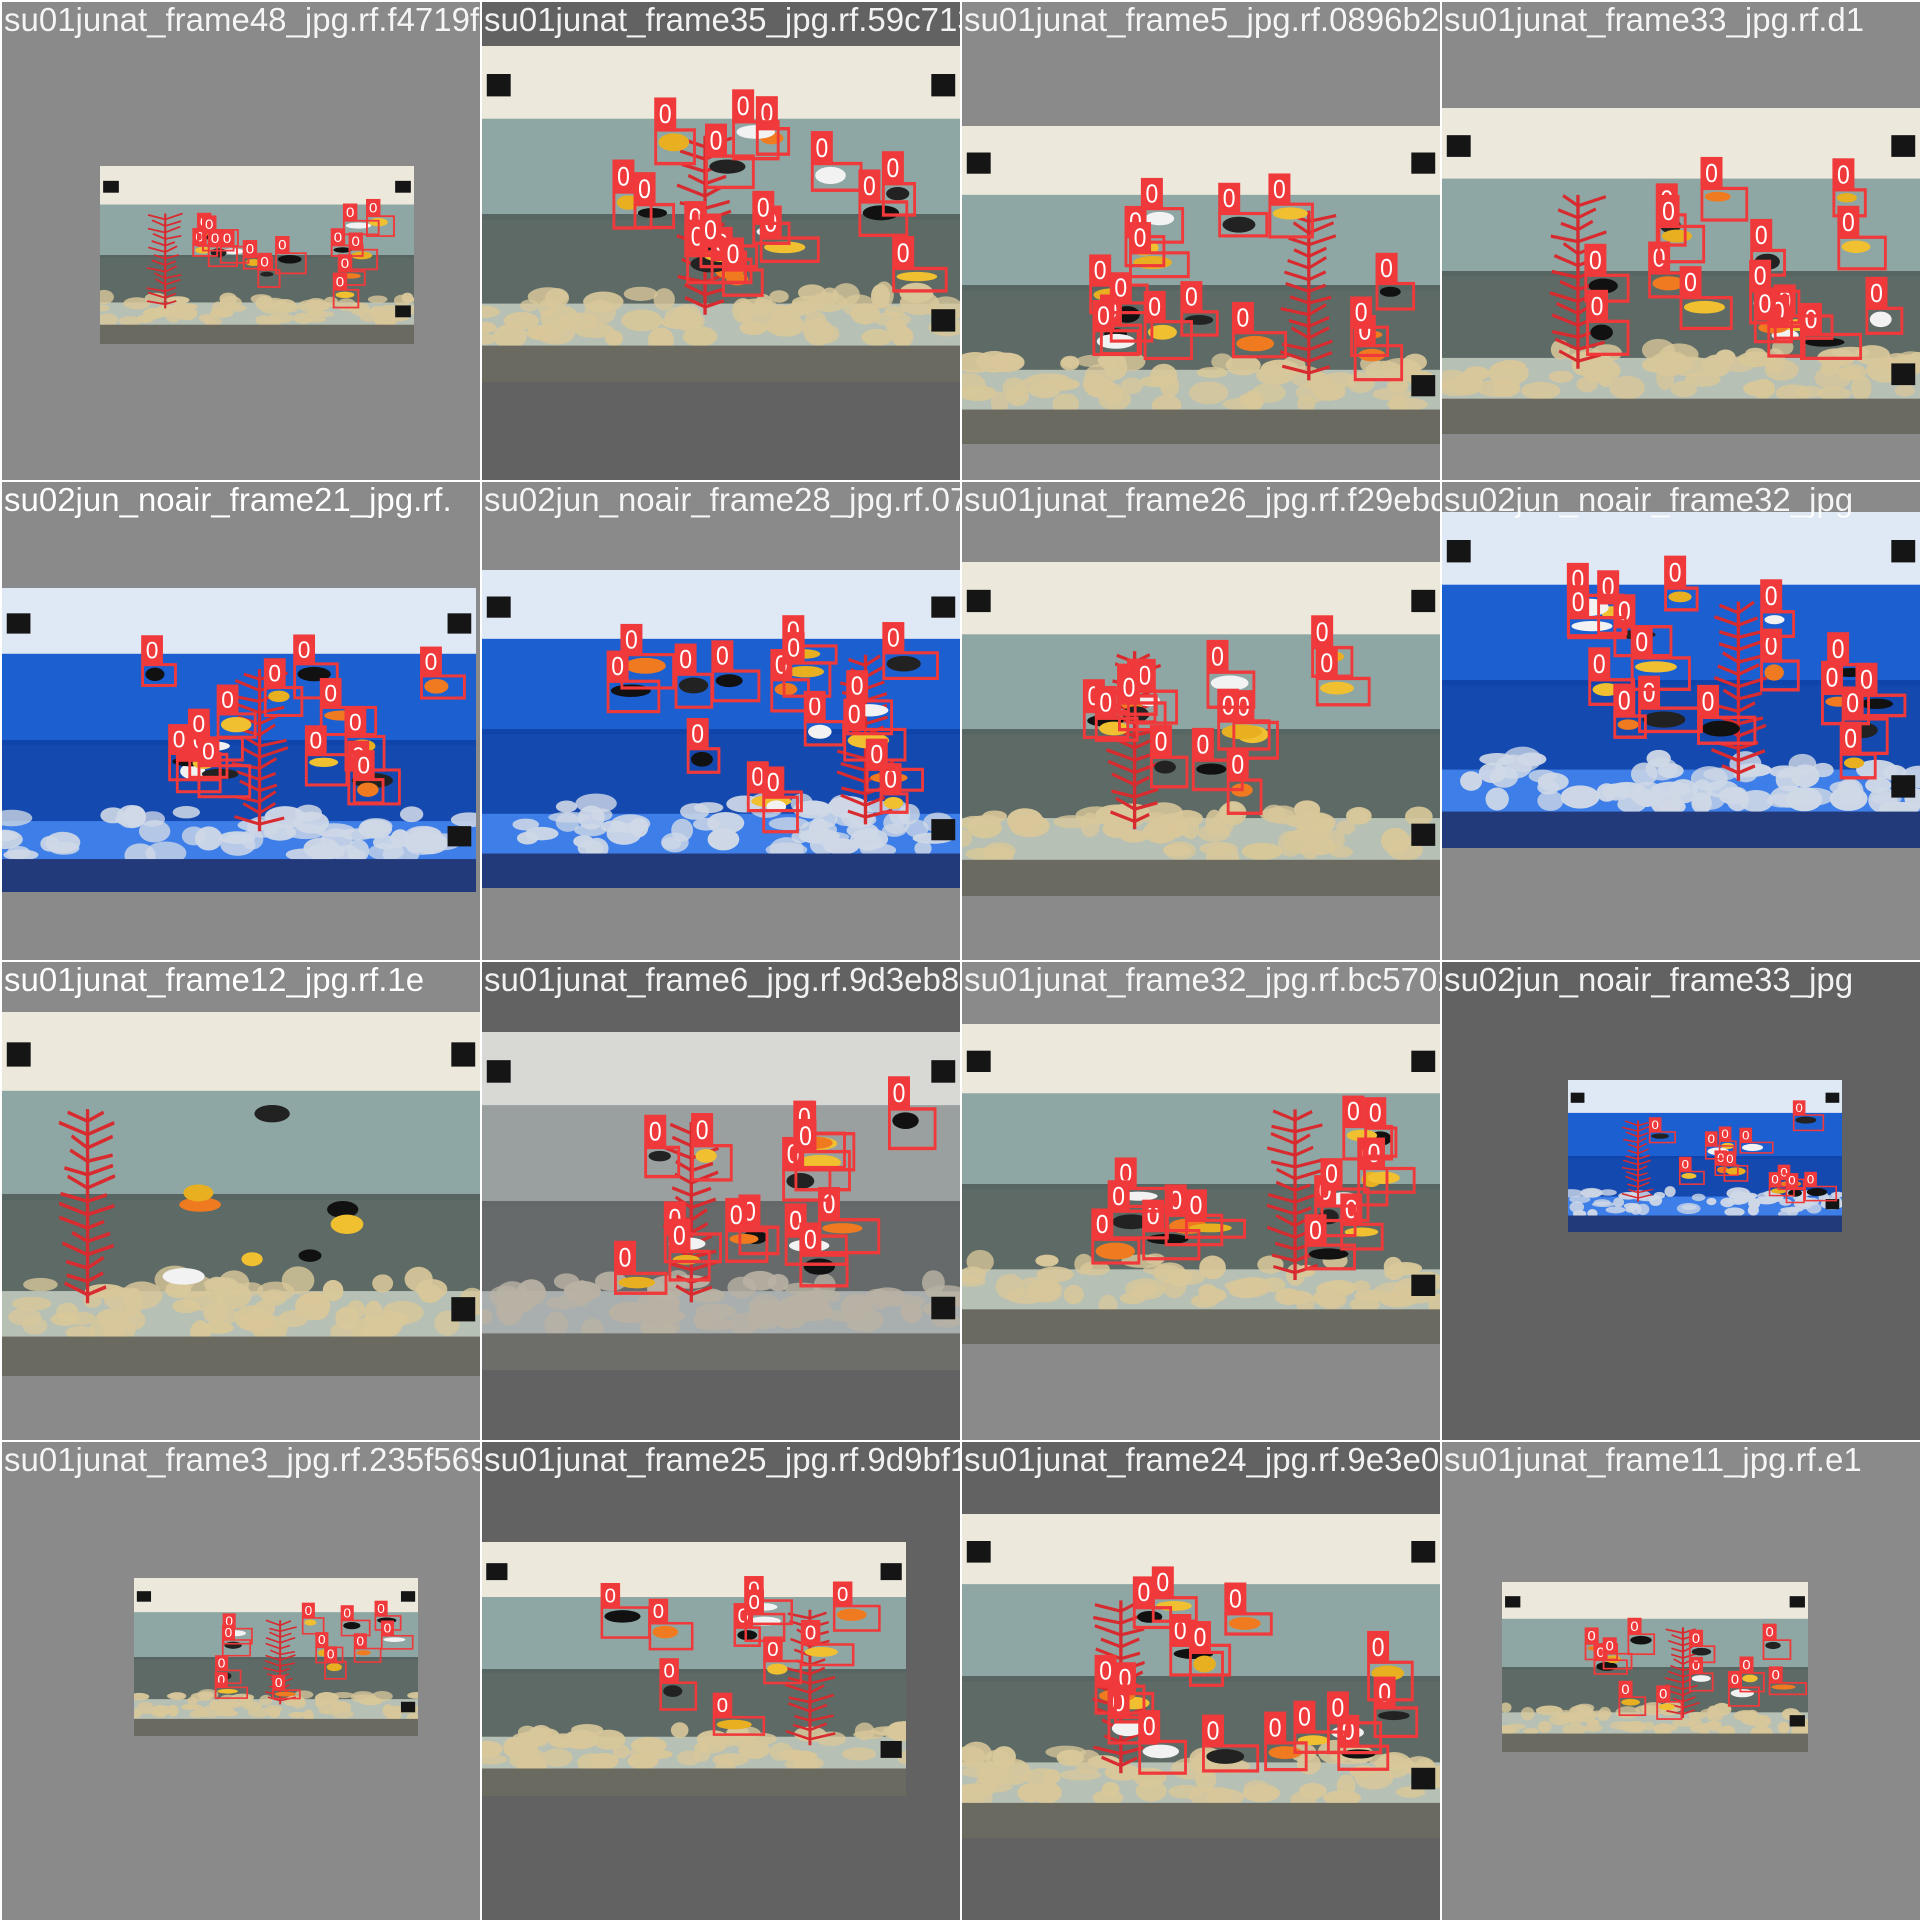 The width and height of the screenshot is (1920, 1920). I want to click on tile-filename: su01junat_frame25_jpg.rf.9d9bf114ea62812, so click(722, 1460).